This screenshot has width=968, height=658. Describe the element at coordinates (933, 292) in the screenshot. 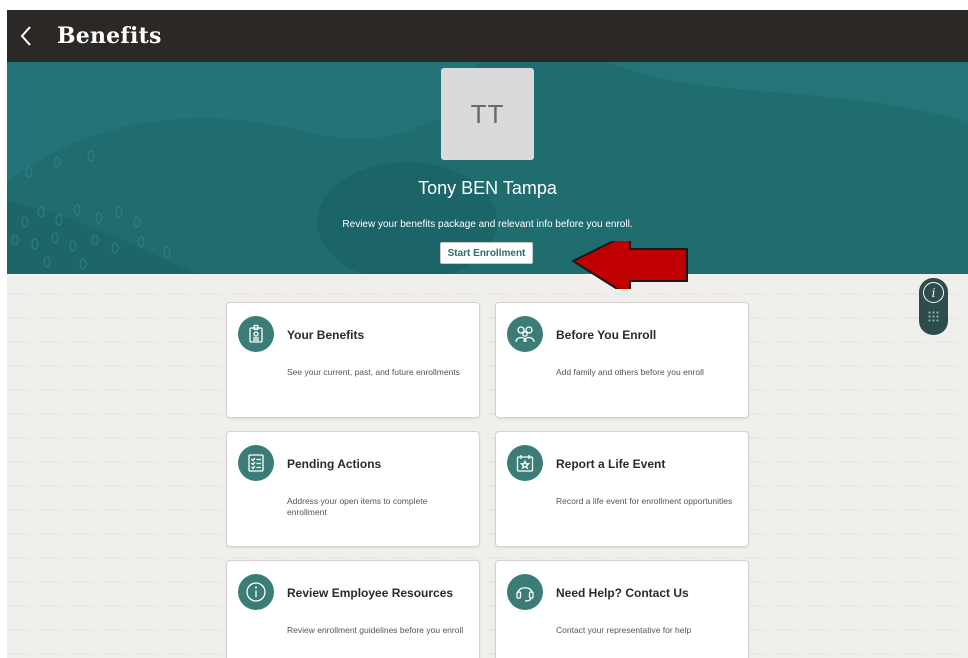

I see `info-icon: i` at that location.